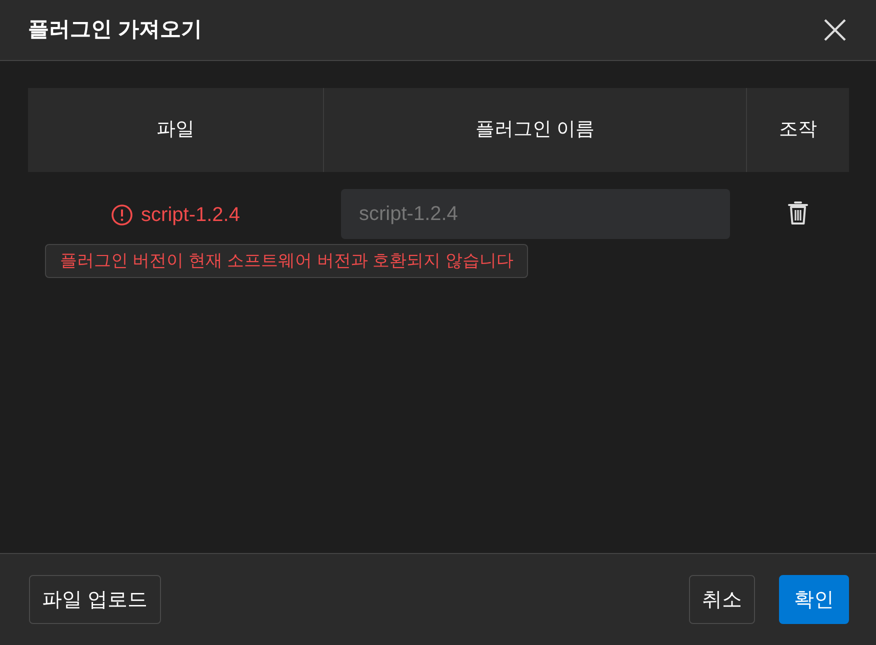 Image resolution: width=876 pixels, height=645 pixels. Describe the element at coordinates (175, 130) in the screenshot. I see `column-header: 파일` at that location.